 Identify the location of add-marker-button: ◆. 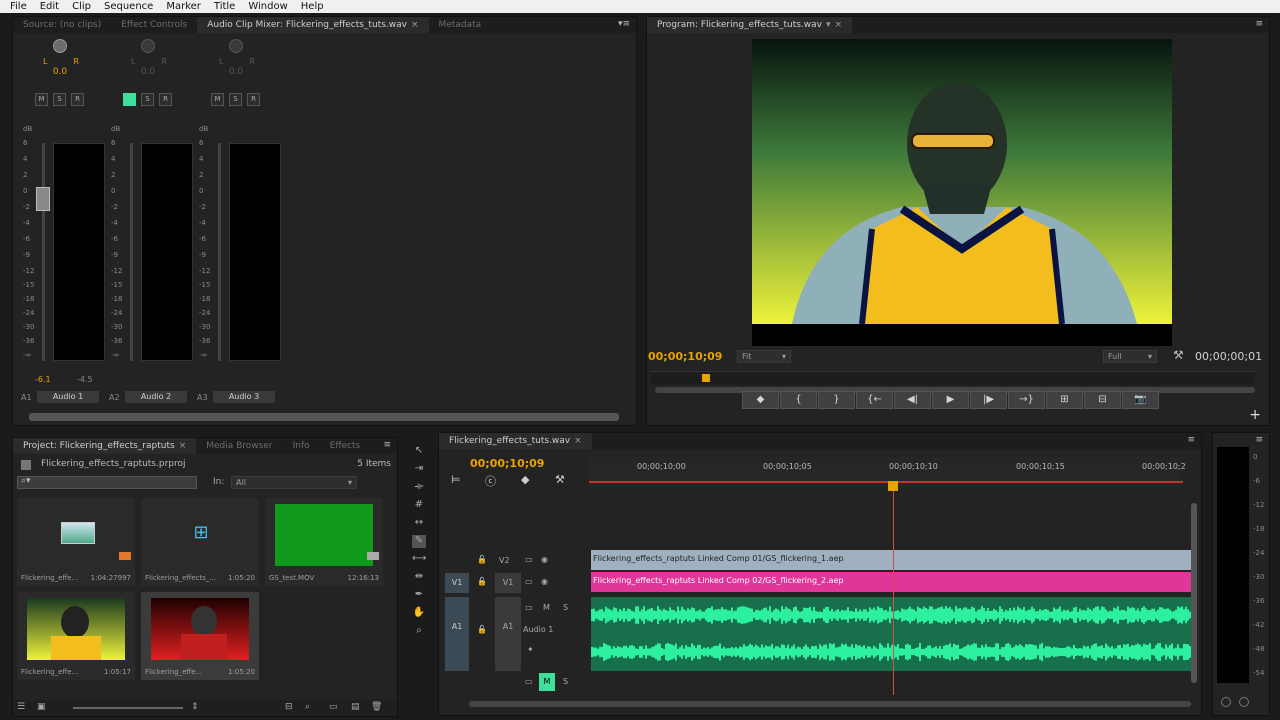
(760, 400).